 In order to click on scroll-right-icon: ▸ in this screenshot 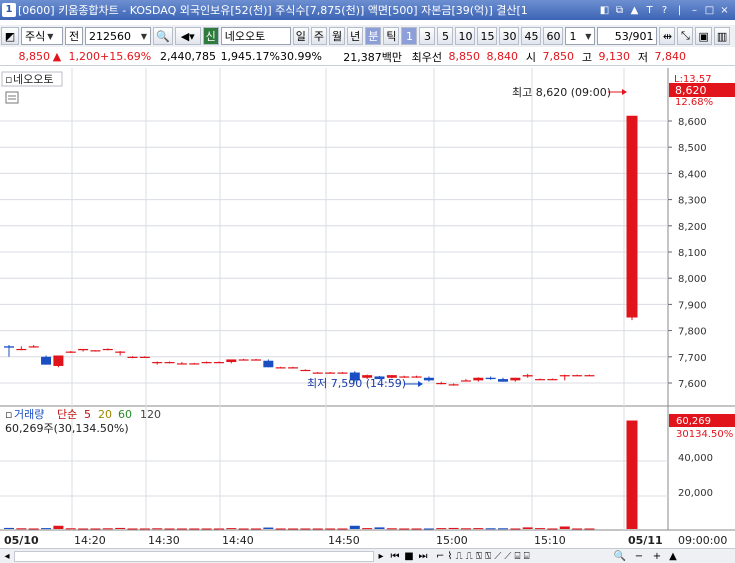, I will do `click(381, 556)`.